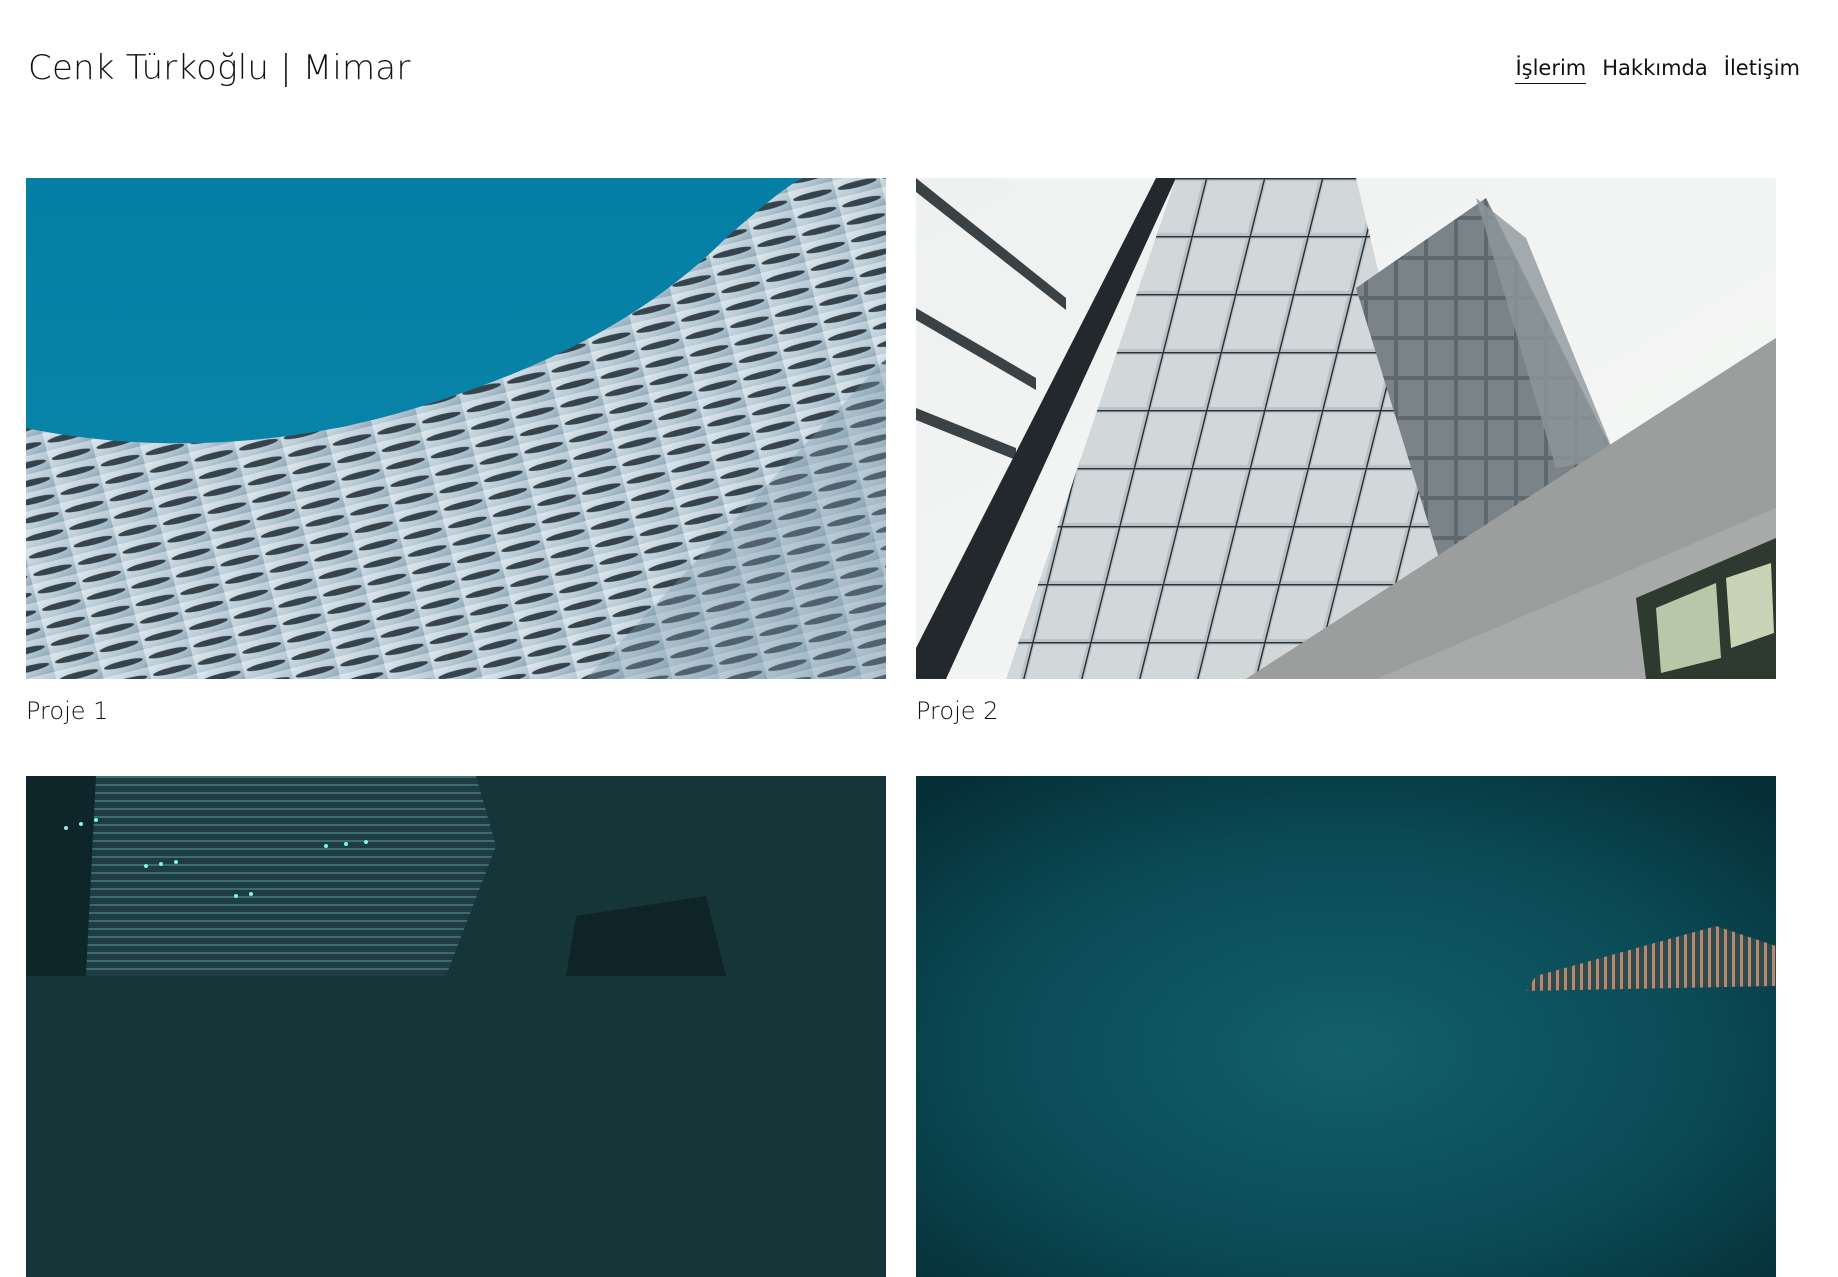 This screenshot has height=1277, width=1838. What do you see at coordinates (456, 711) in the screenshot?
I see `project-label-1: Proje 1` at bounding box center [456, 711].